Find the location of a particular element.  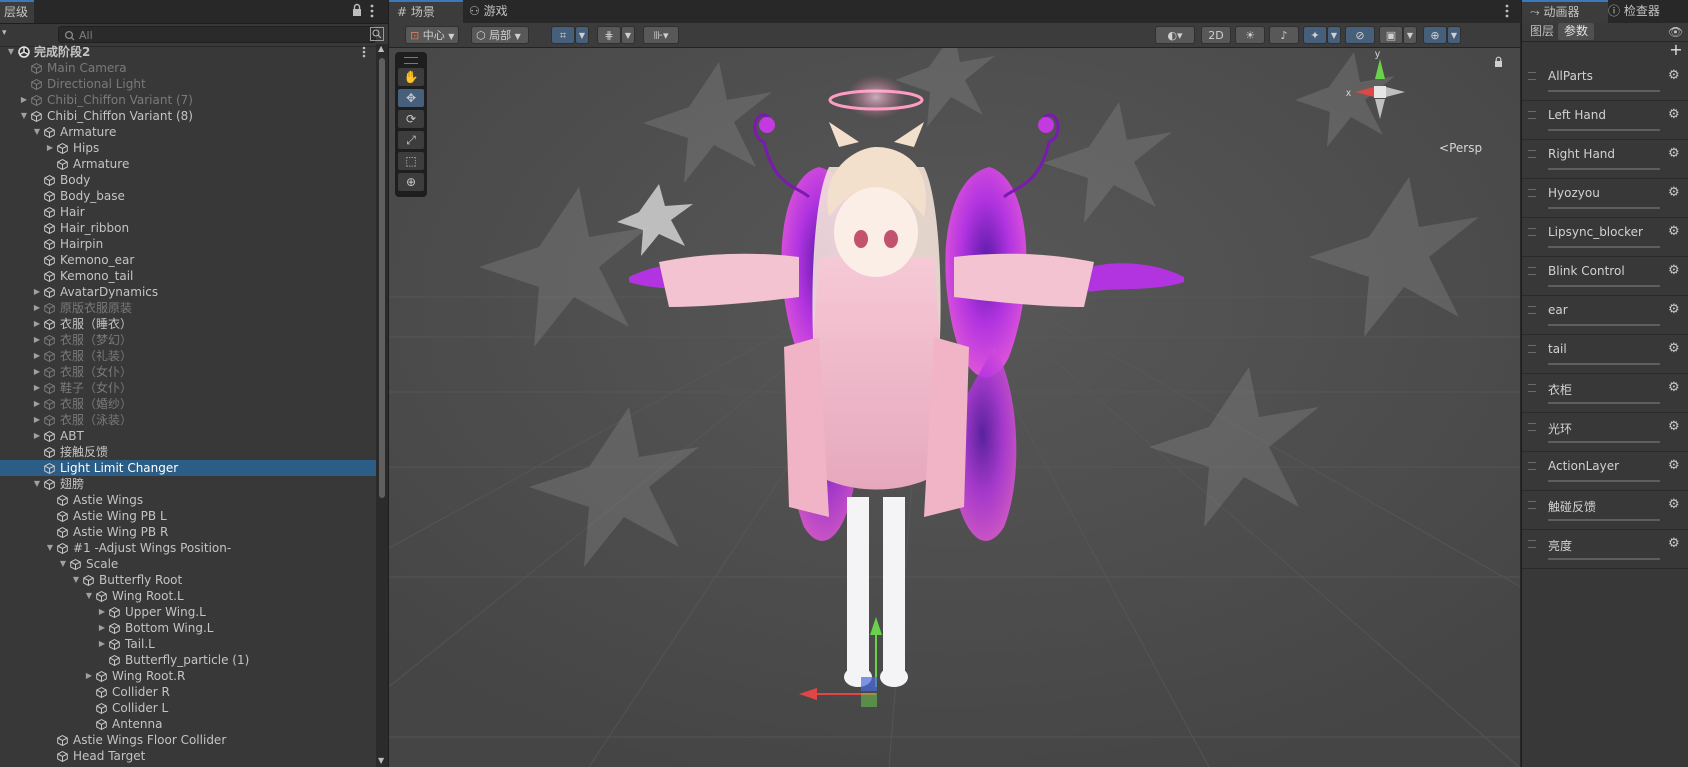

hierarchy-item: ▼ 完成阶段2 is located at coordinates (188, 52).